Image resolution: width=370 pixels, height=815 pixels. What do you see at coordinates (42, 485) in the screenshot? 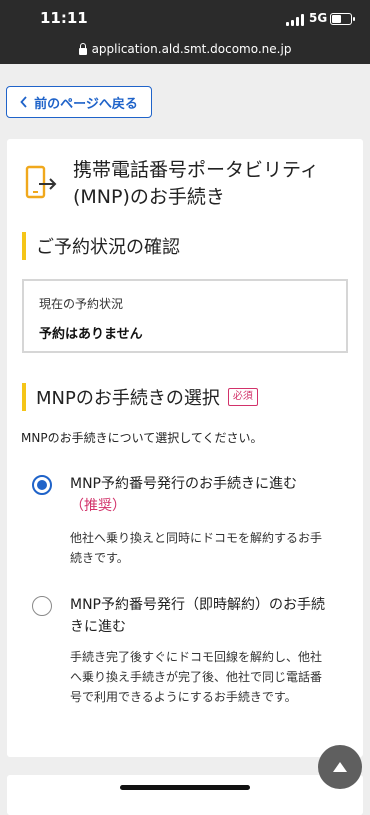
I see `radio-button-selected` at bounding box center [42, 485].